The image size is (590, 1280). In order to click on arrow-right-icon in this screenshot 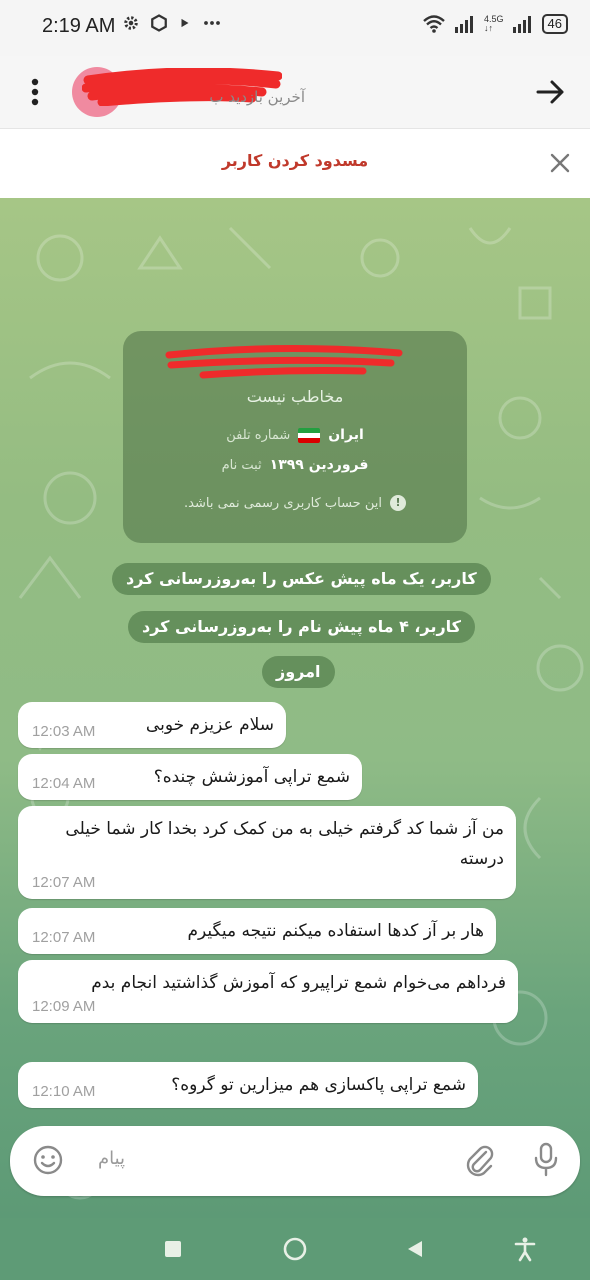, I will do `click(550, 92)`.